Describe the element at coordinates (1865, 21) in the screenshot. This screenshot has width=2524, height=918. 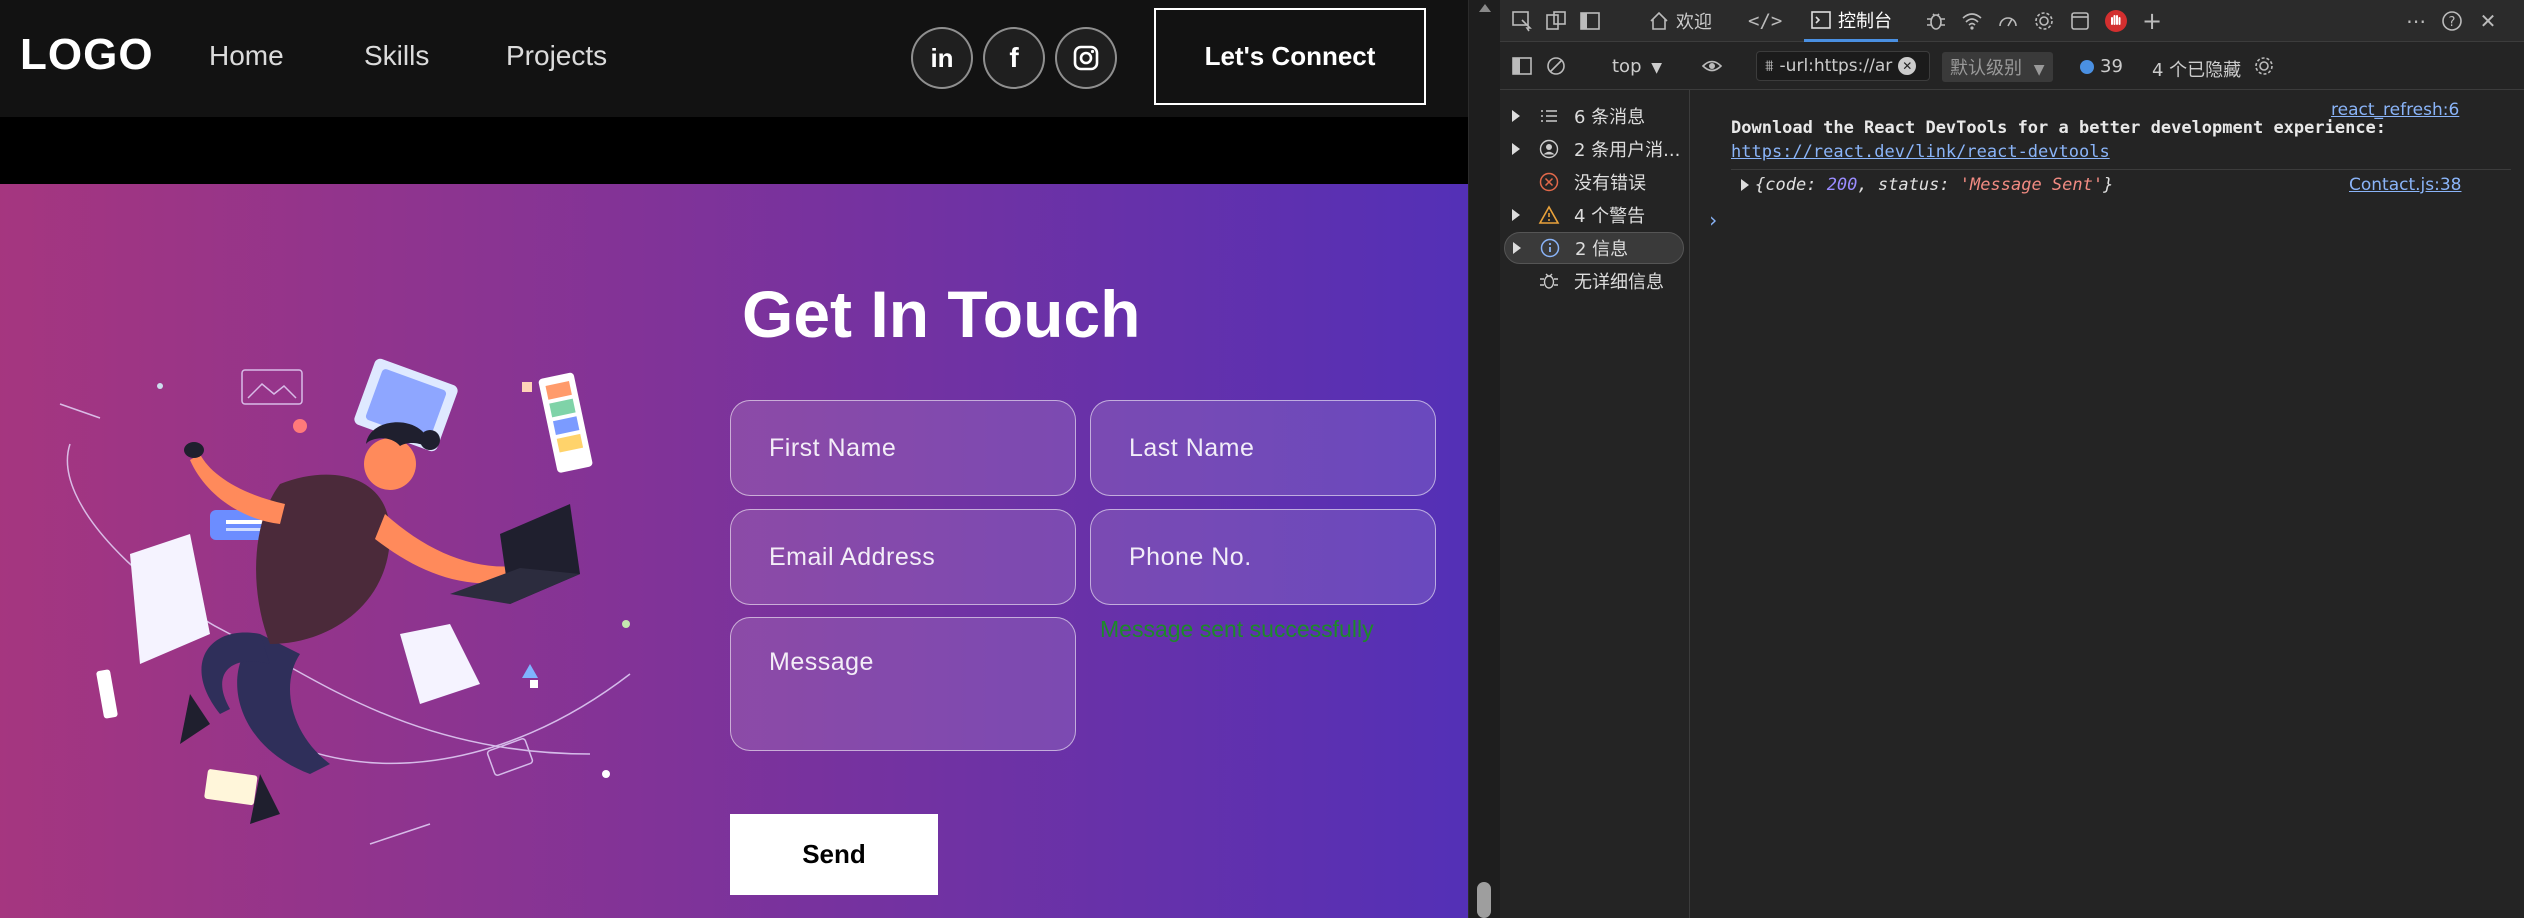
I see `tab-console-label: 控制台` at that location.